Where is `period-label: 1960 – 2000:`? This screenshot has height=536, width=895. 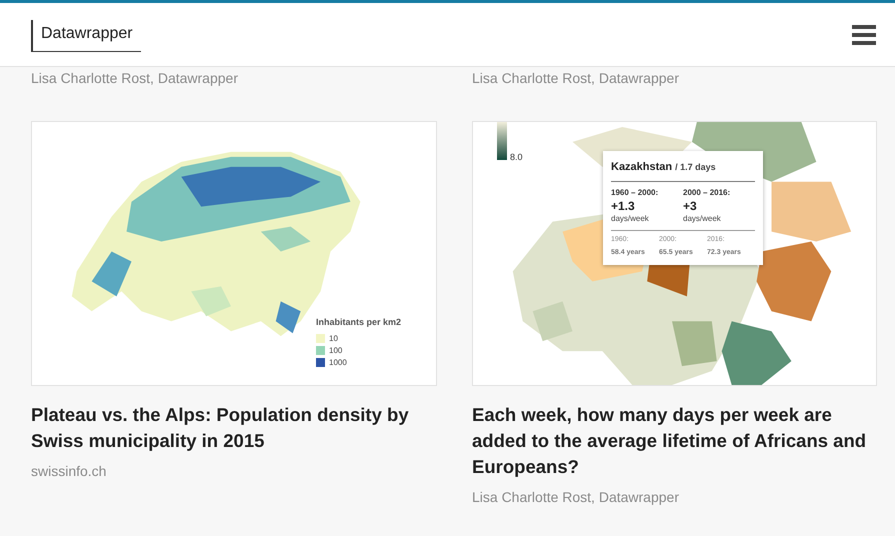 period-label: 1960 – 2000: is located at coordinates (635, 192).